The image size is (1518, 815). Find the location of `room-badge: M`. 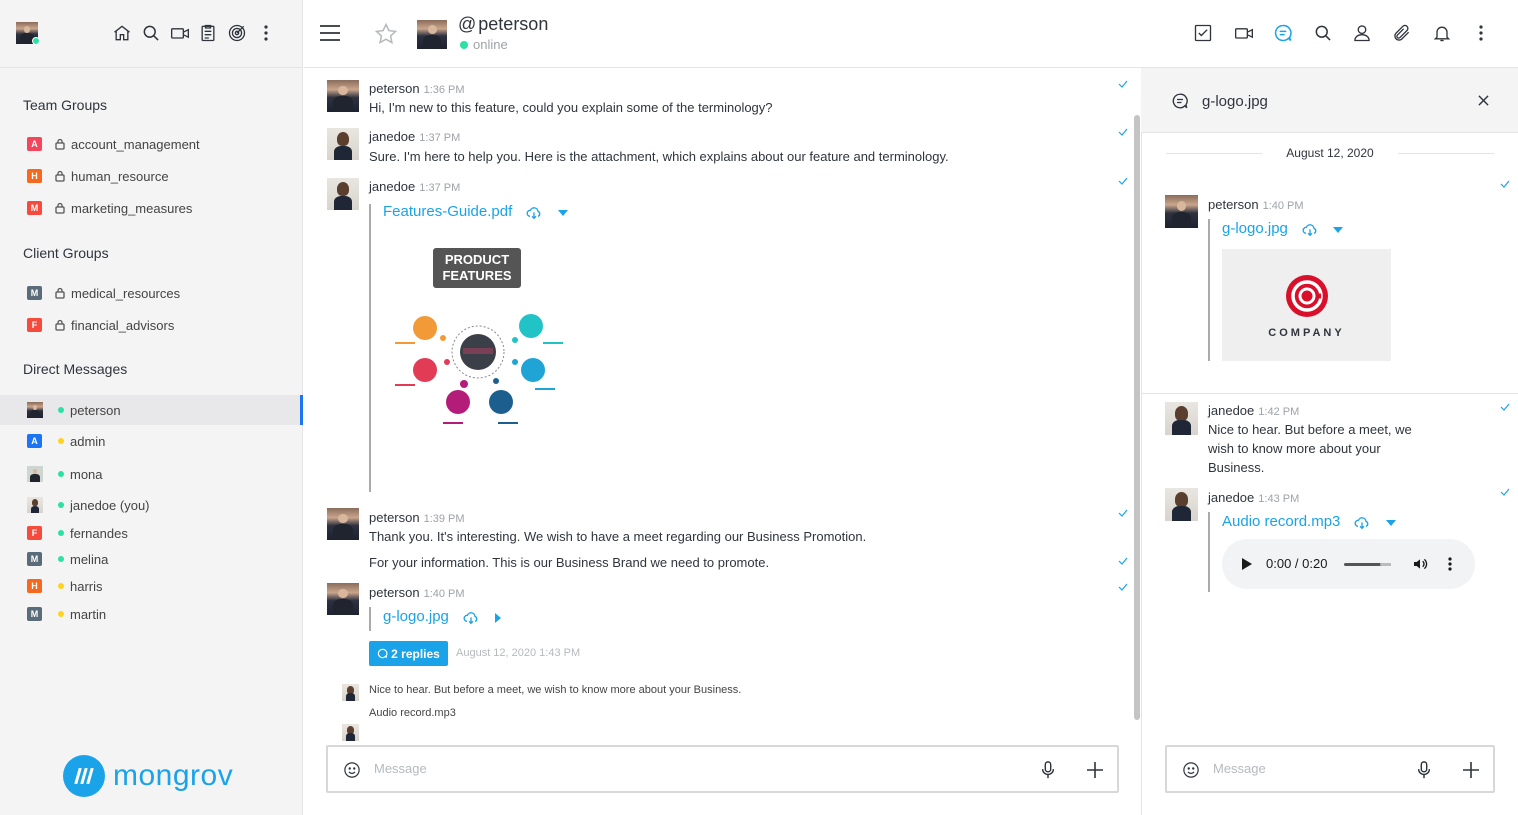

room-badge: M is located at coordinates (34, 293).